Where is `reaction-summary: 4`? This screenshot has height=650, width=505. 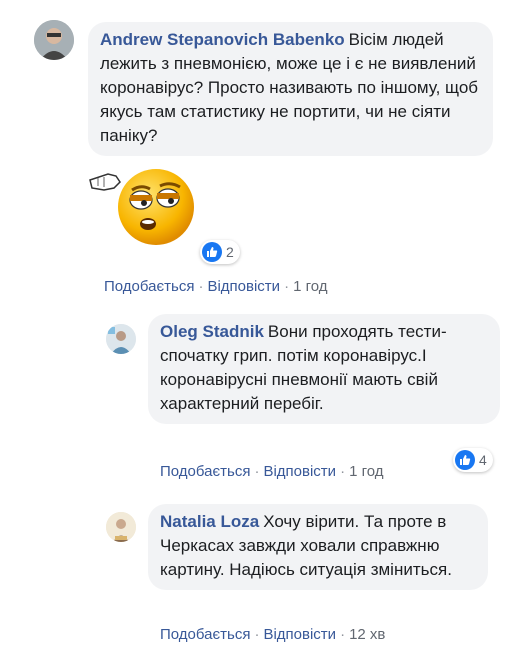 reaction-summary: 4 is located at coordinates (473, 460).